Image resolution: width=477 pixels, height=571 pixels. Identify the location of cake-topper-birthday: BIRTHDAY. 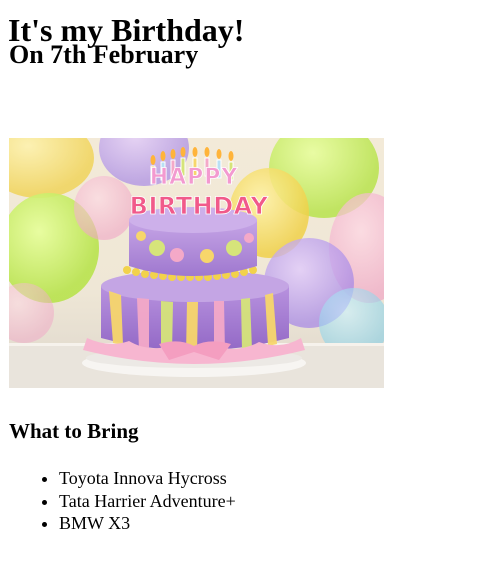
(199, 206).